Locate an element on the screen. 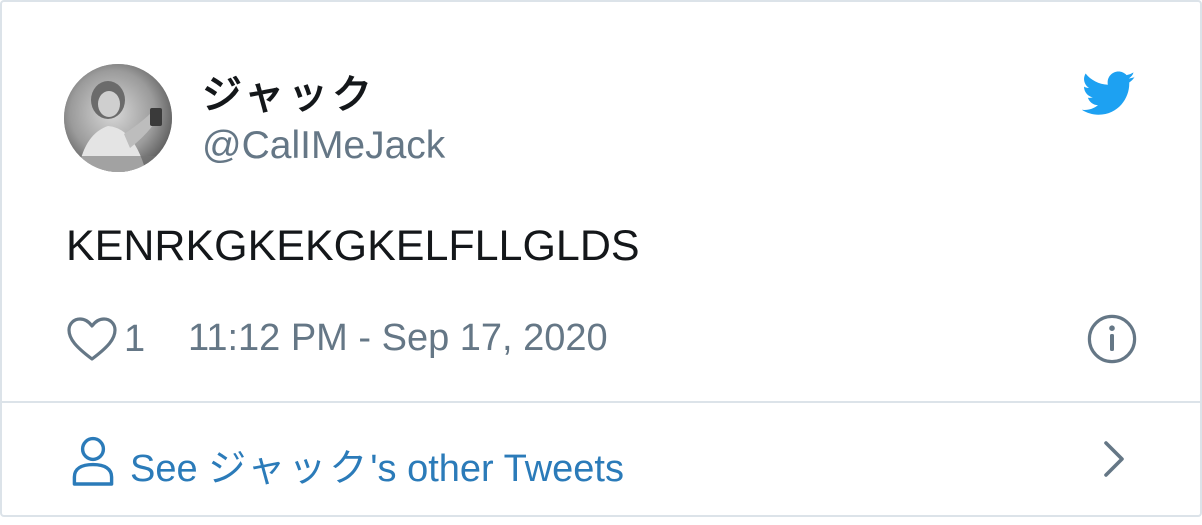 This screenshot has height=525, width=1202. avatar is located at coordinates (118, 118).